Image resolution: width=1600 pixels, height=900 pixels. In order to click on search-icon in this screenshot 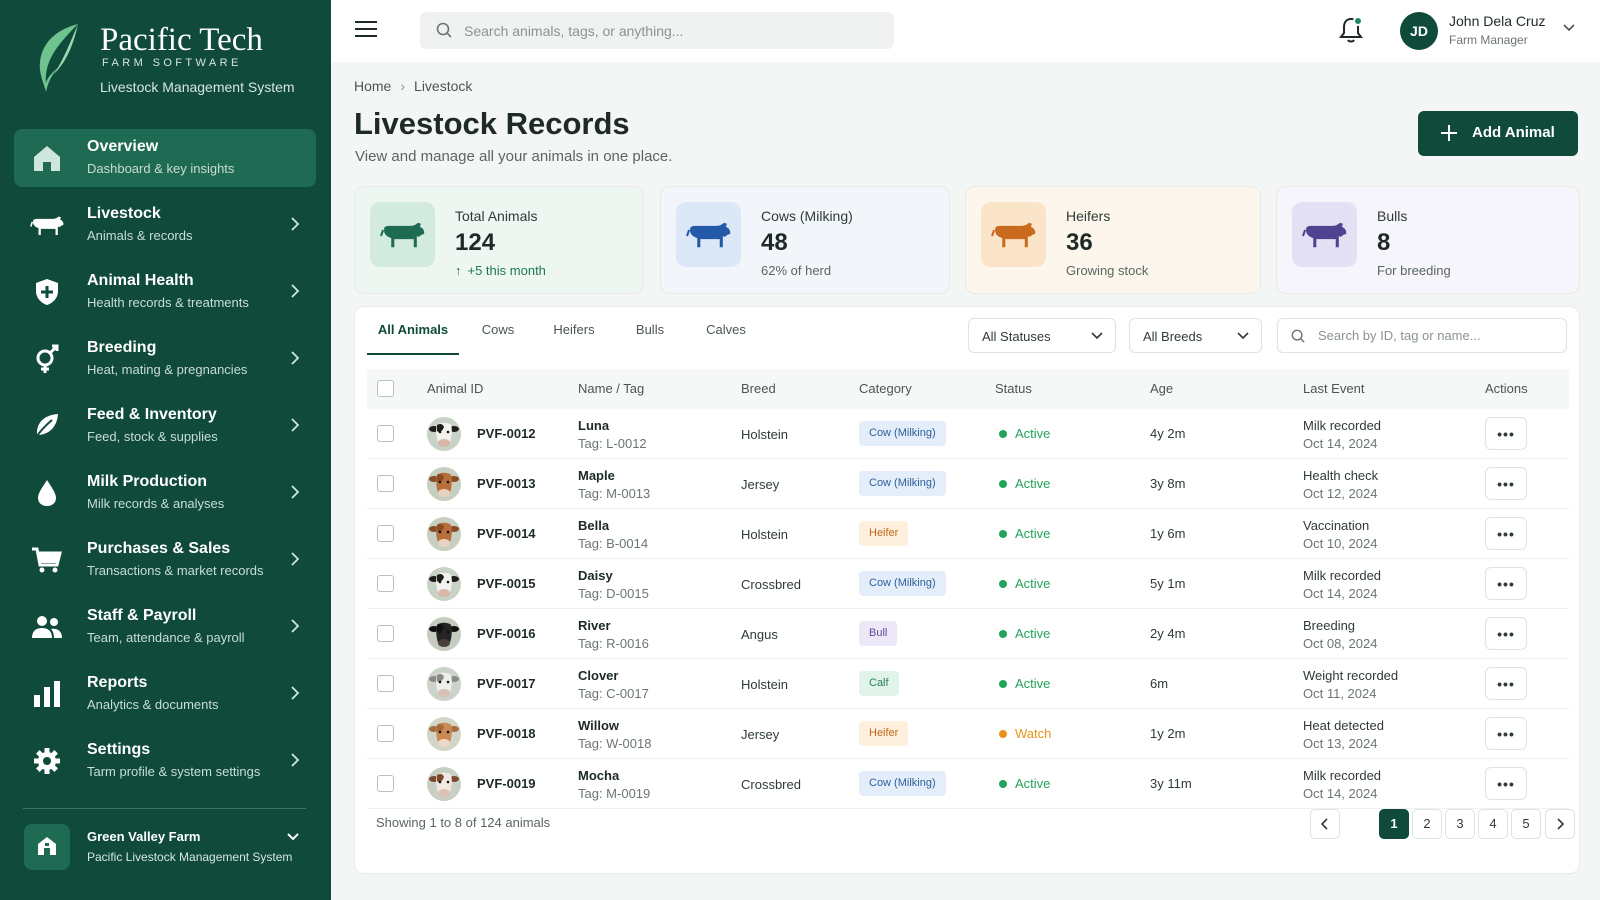, I will do `click(1298, 336)`.